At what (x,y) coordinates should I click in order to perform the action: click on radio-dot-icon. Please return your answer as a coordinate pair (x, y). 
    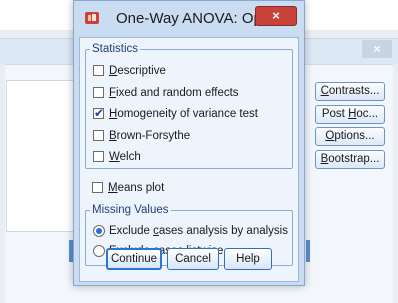
    Looking at the image, I should click on (99, 231).